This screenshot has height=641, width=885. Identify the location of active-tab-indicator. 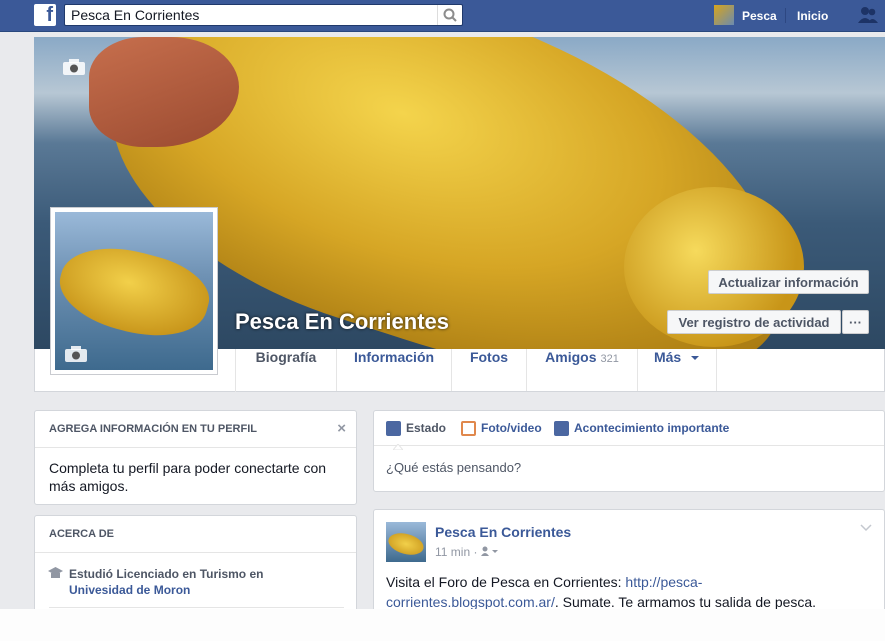
(398, 447).